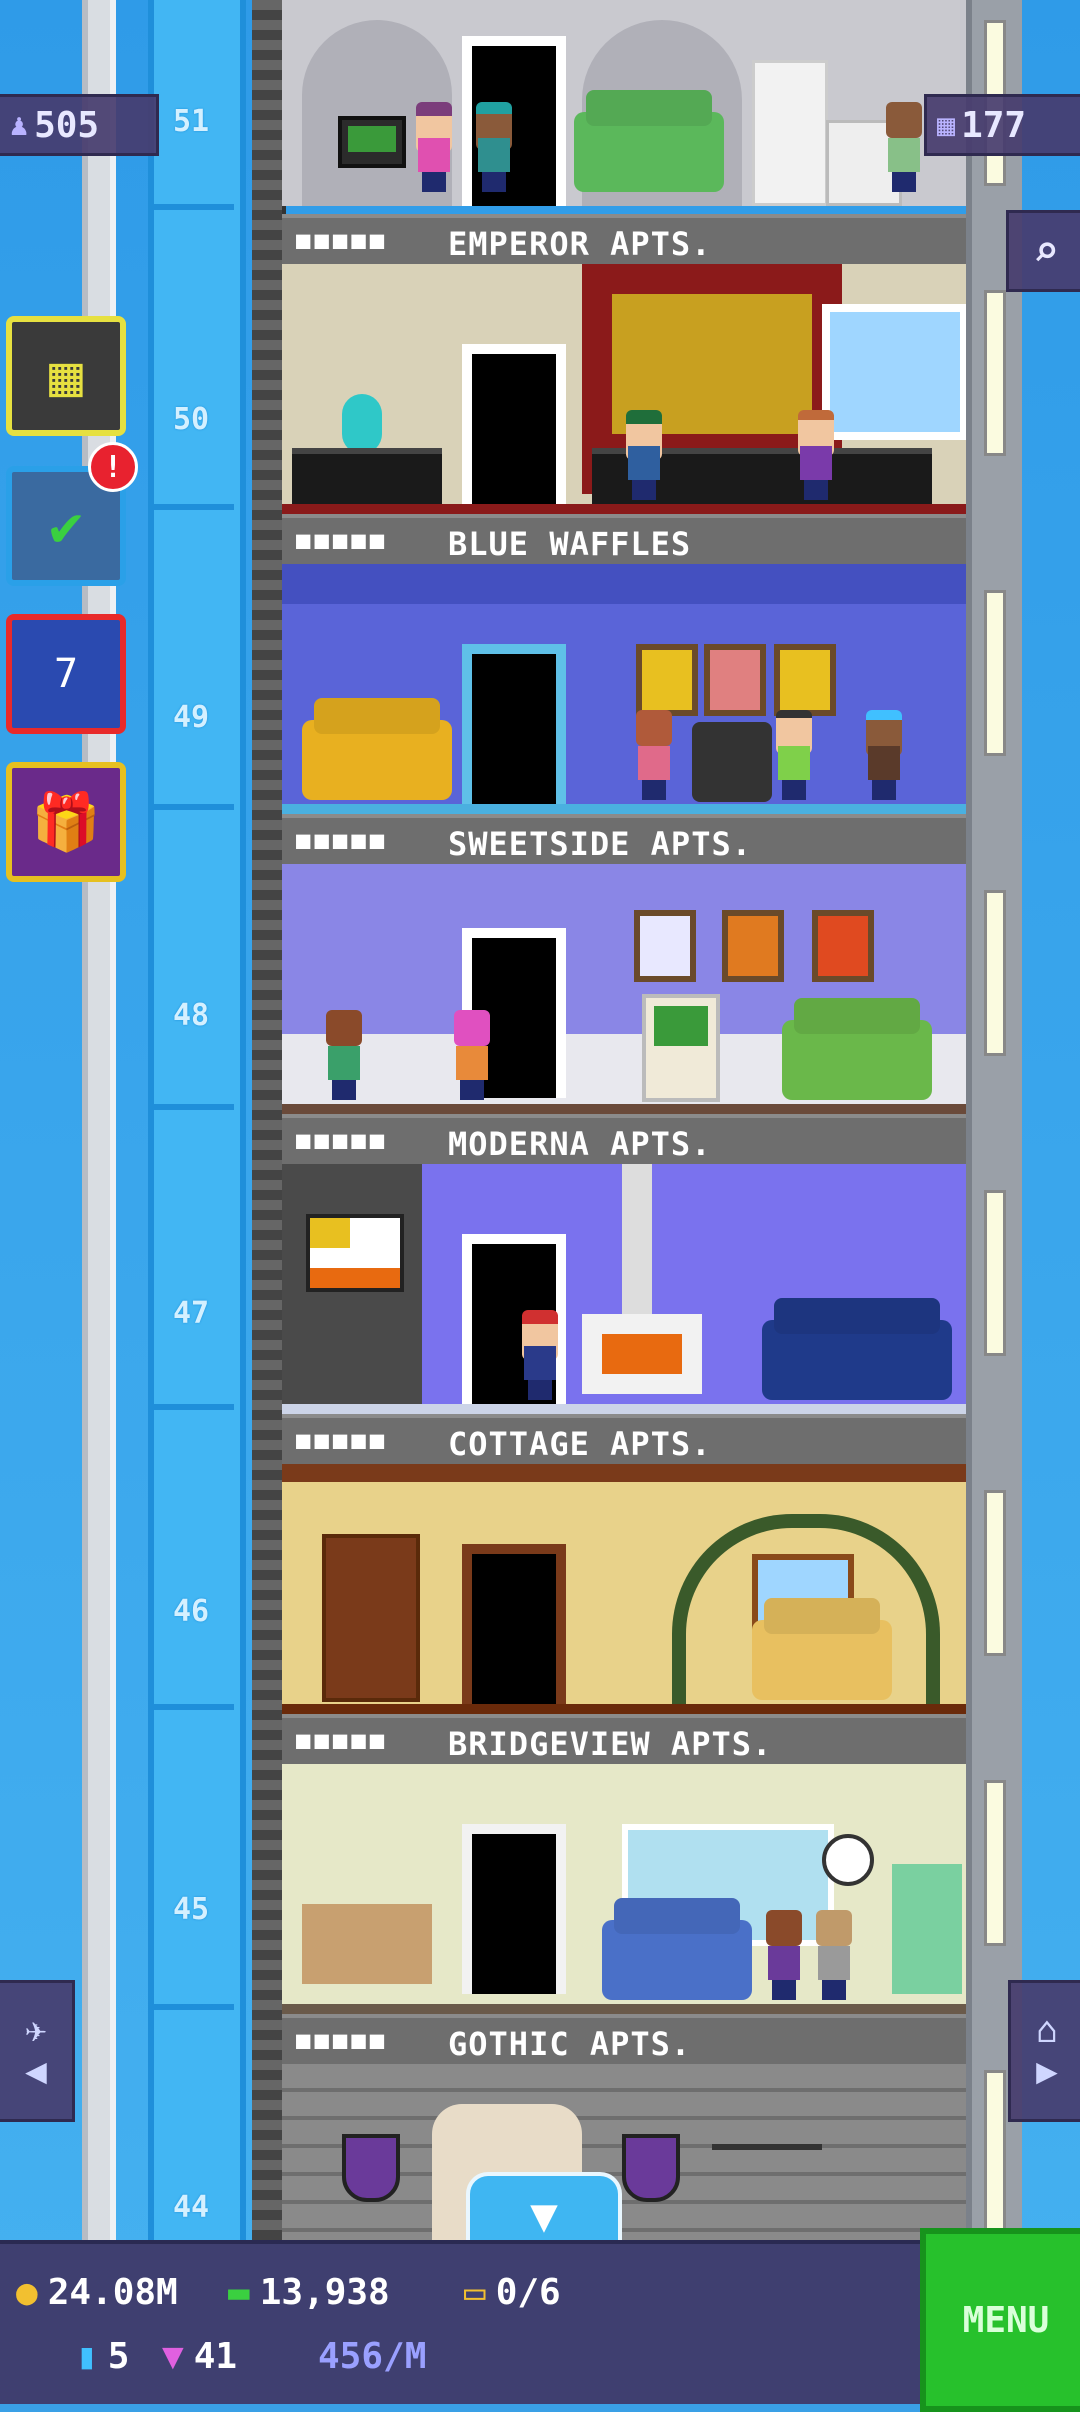 The height and width of the screenshot is (2412, 1080). What do you see at coordinates (570, 2044) in the screenshot?
I see `floor-name: GOTHIC APTS.` at bounding box center [570, 2044].